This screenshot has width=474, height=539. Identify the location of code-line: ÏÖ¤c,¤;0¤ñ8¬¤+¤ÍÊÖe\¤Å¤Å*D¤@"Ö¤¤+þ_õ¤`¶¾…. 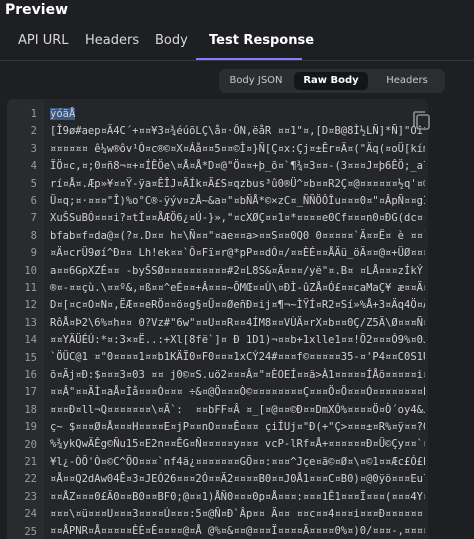
(237, 166).